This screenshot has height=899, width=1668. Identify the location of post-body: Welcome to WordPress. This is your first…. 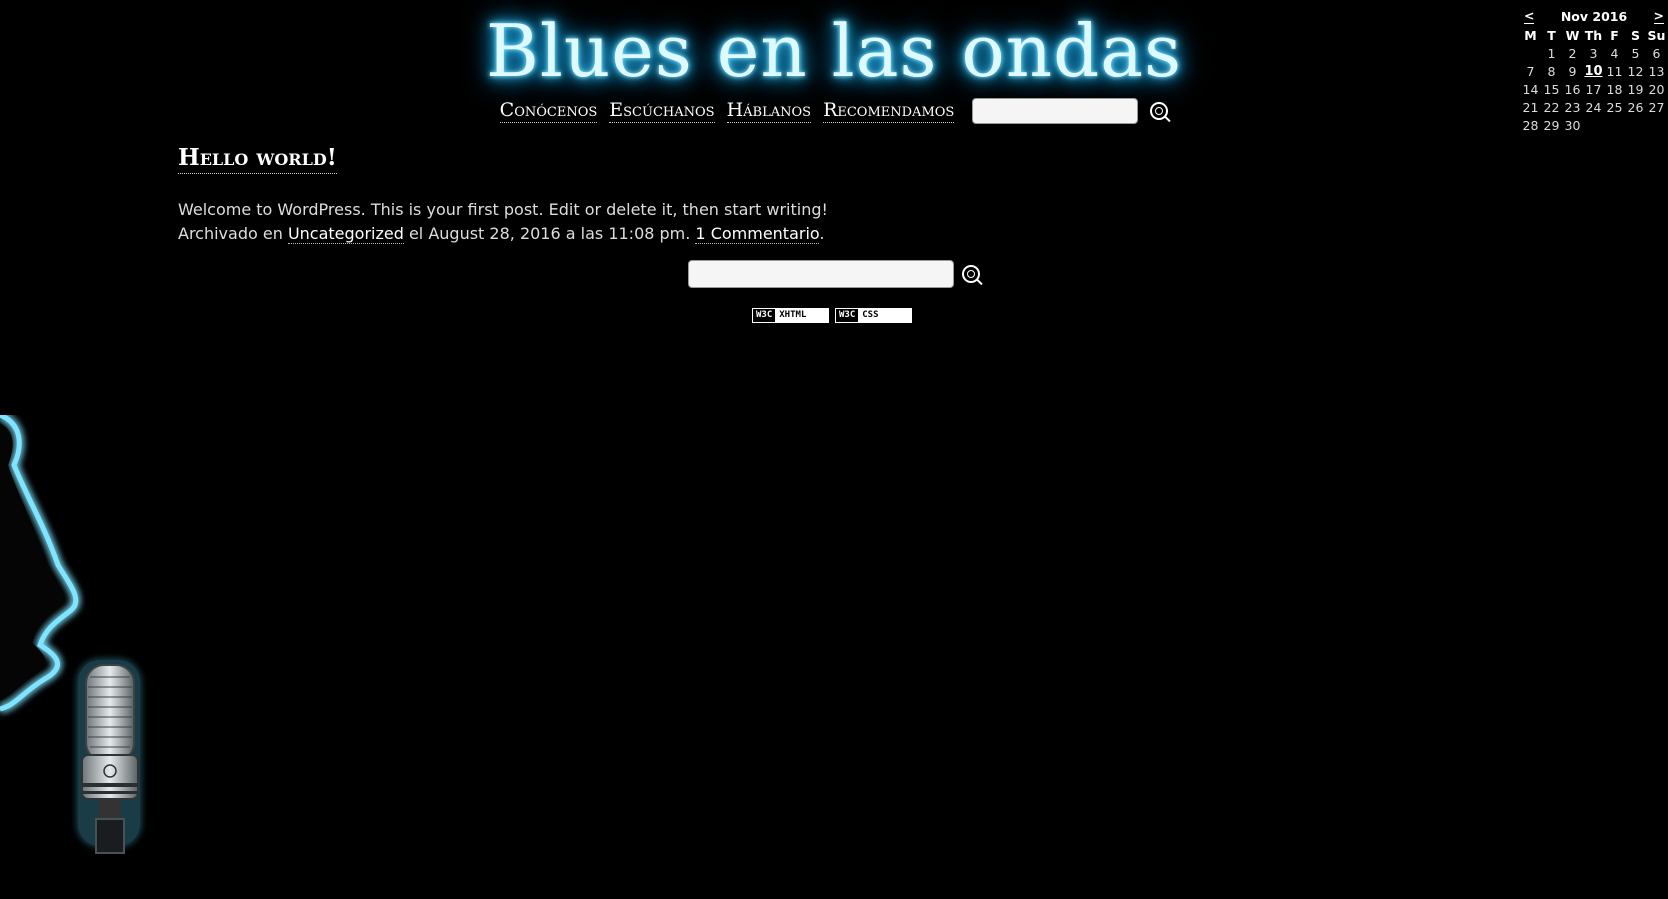
(503, 209).